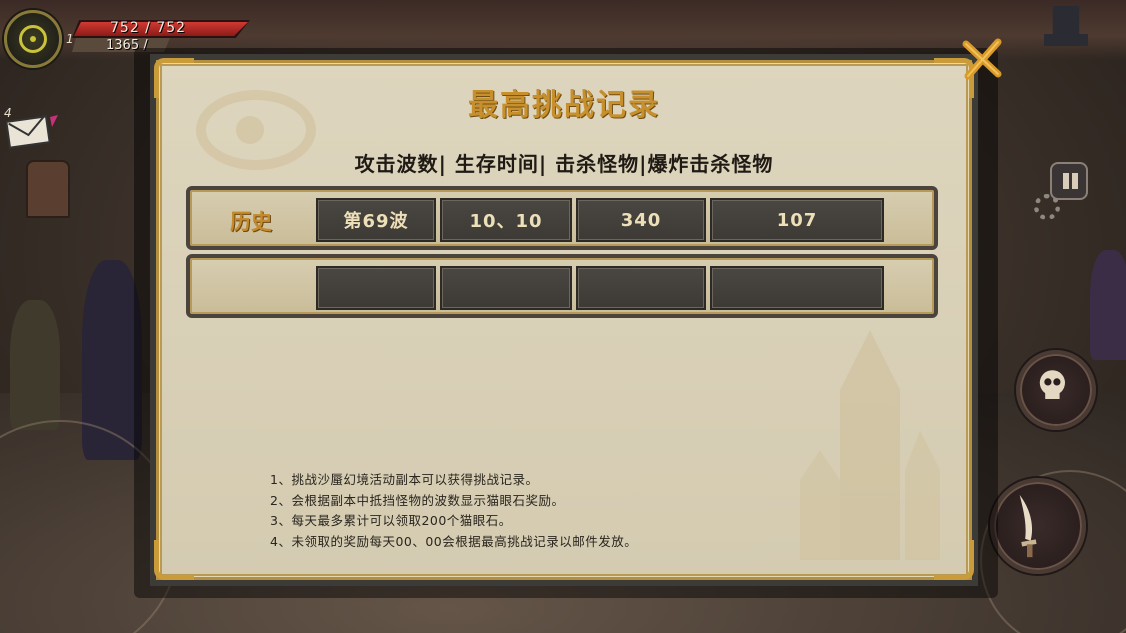 The image size is (1126, 633). I want to click on cell-kills, so click(641, 288).